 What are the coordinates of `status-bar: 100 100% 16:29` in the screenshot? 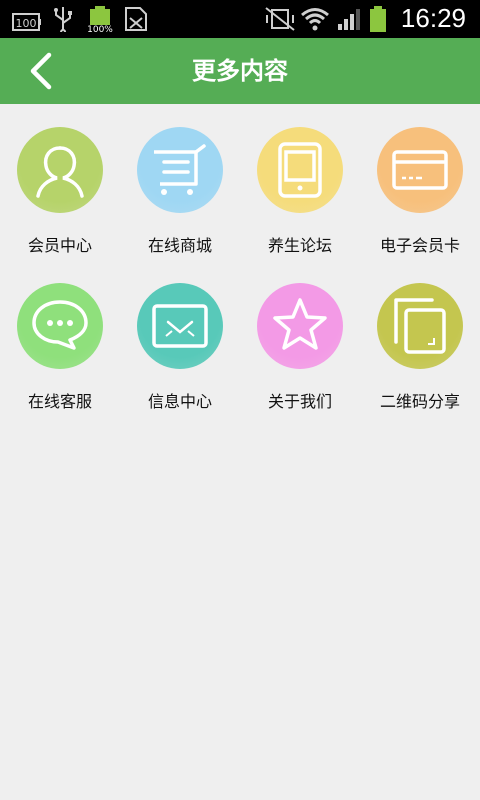 It's located at (240, 19).